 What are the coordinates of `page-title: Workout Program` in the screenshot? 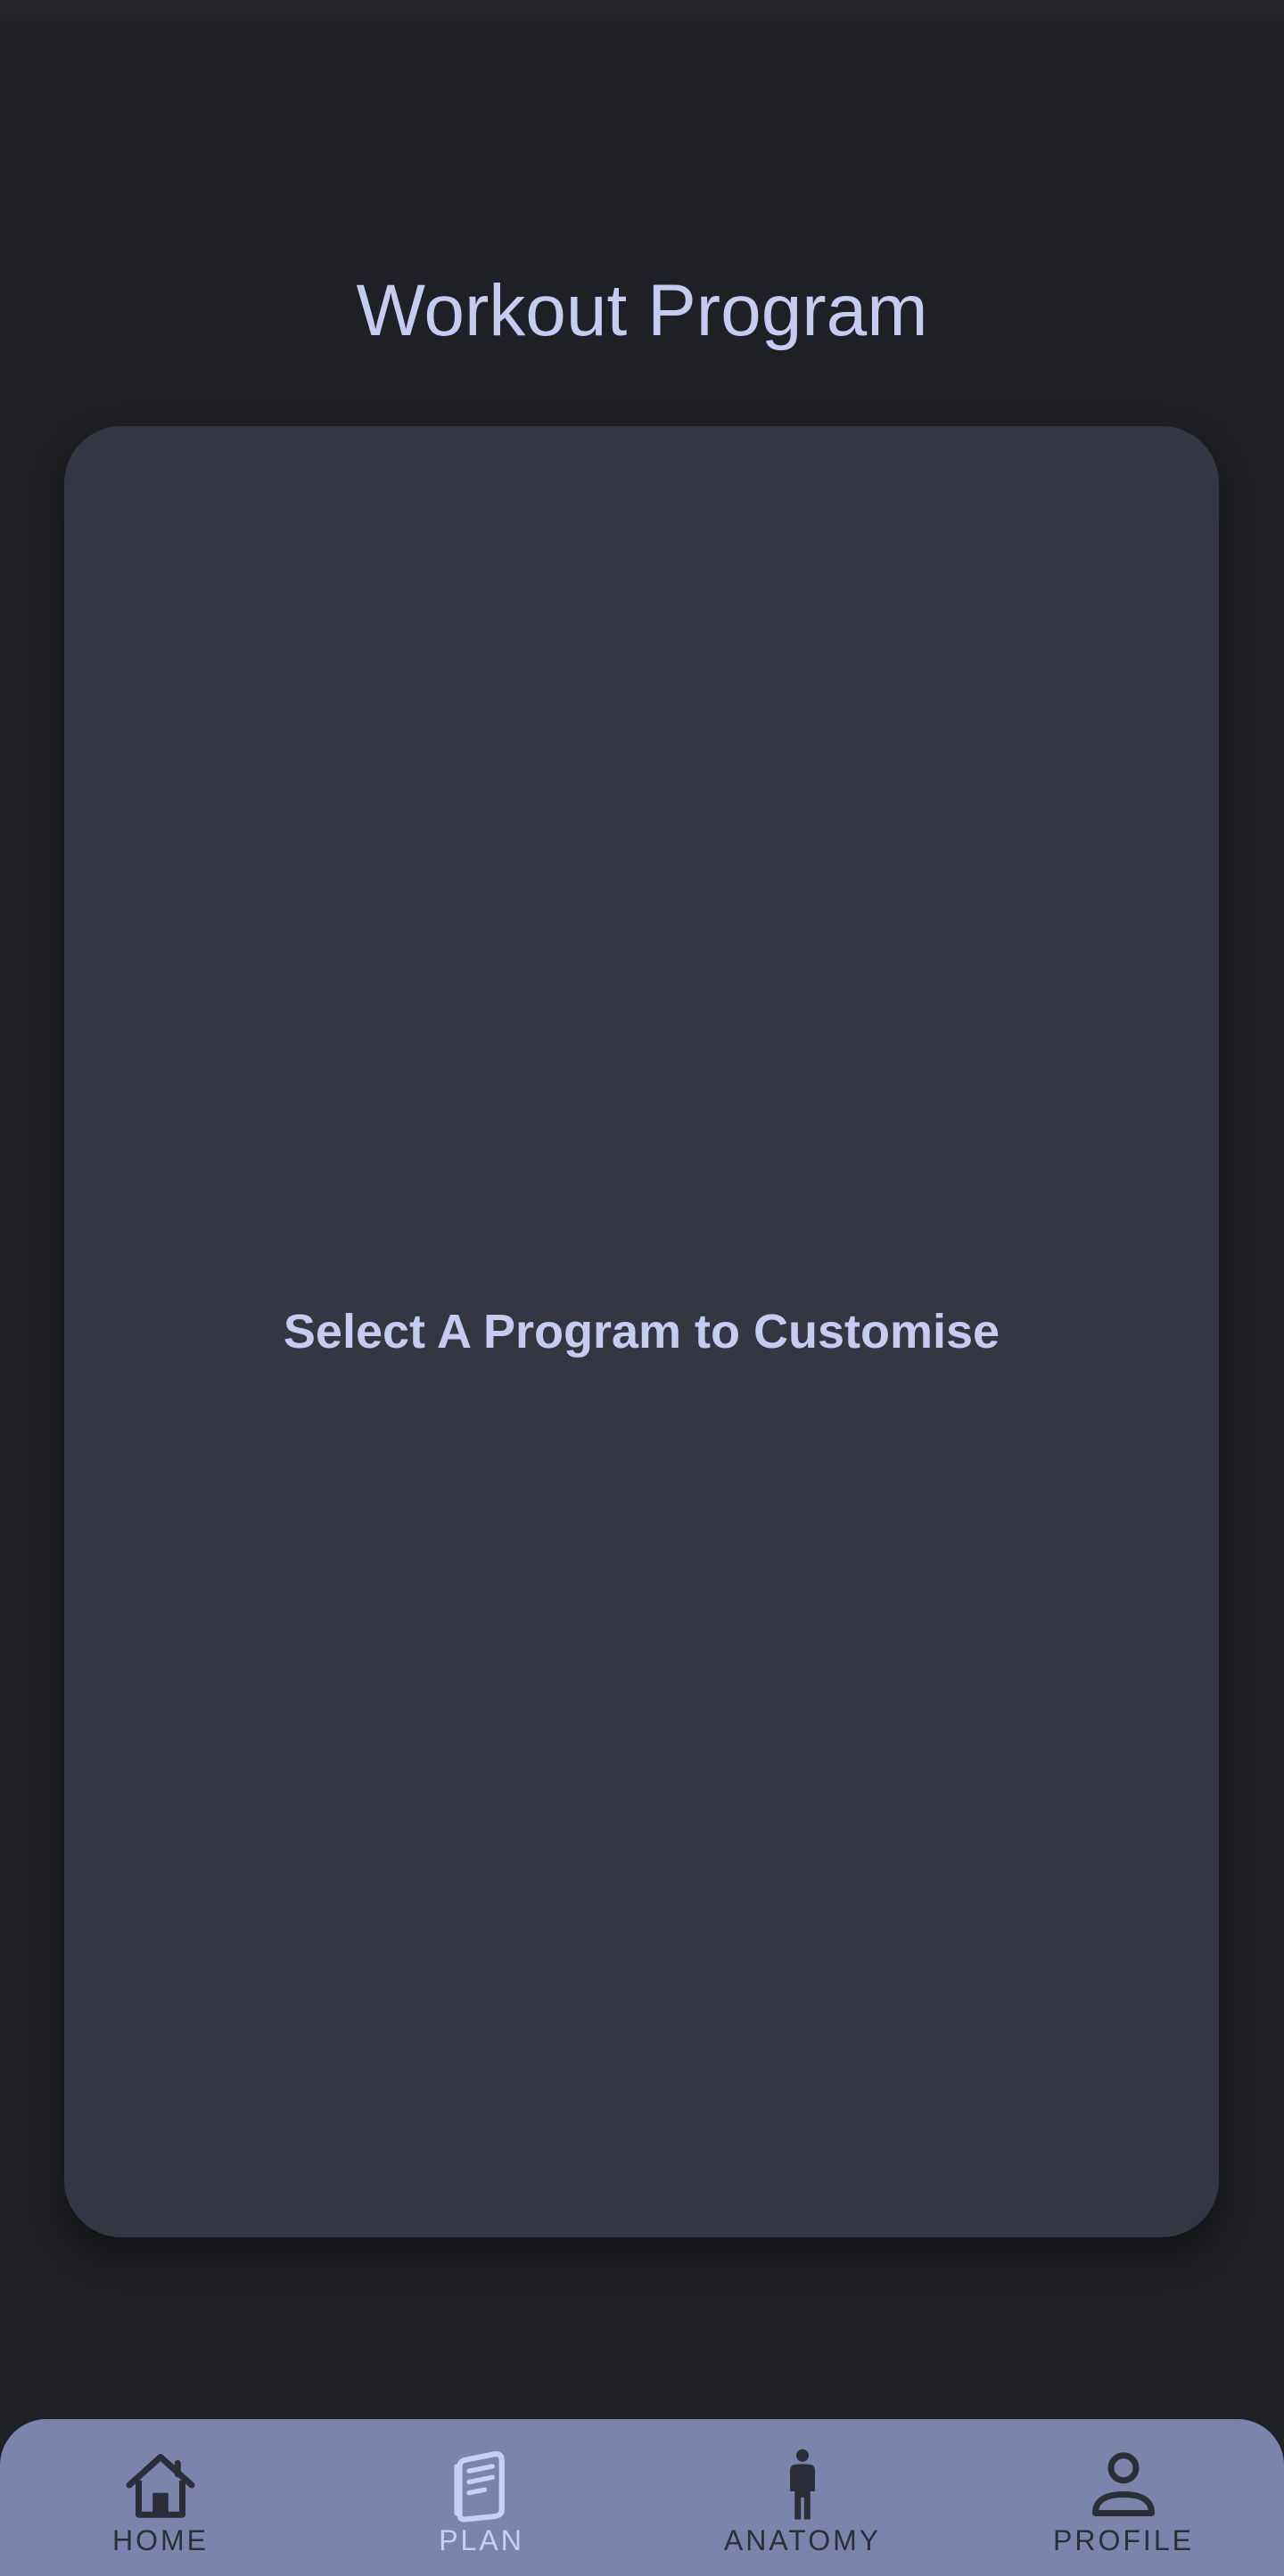 It's located at (642, 310).